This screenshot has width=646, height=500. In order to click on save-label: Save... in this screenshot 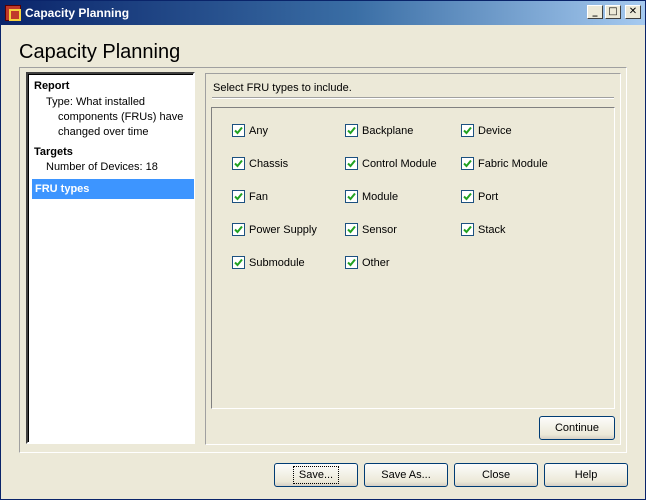, I will do `click(316, 475)`.